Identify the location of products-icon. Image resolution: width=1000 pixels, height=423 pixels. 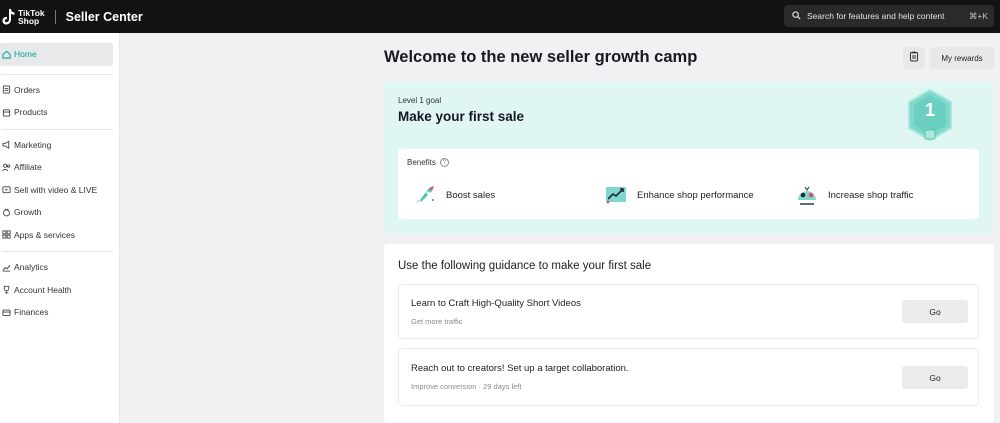
(6, 112).